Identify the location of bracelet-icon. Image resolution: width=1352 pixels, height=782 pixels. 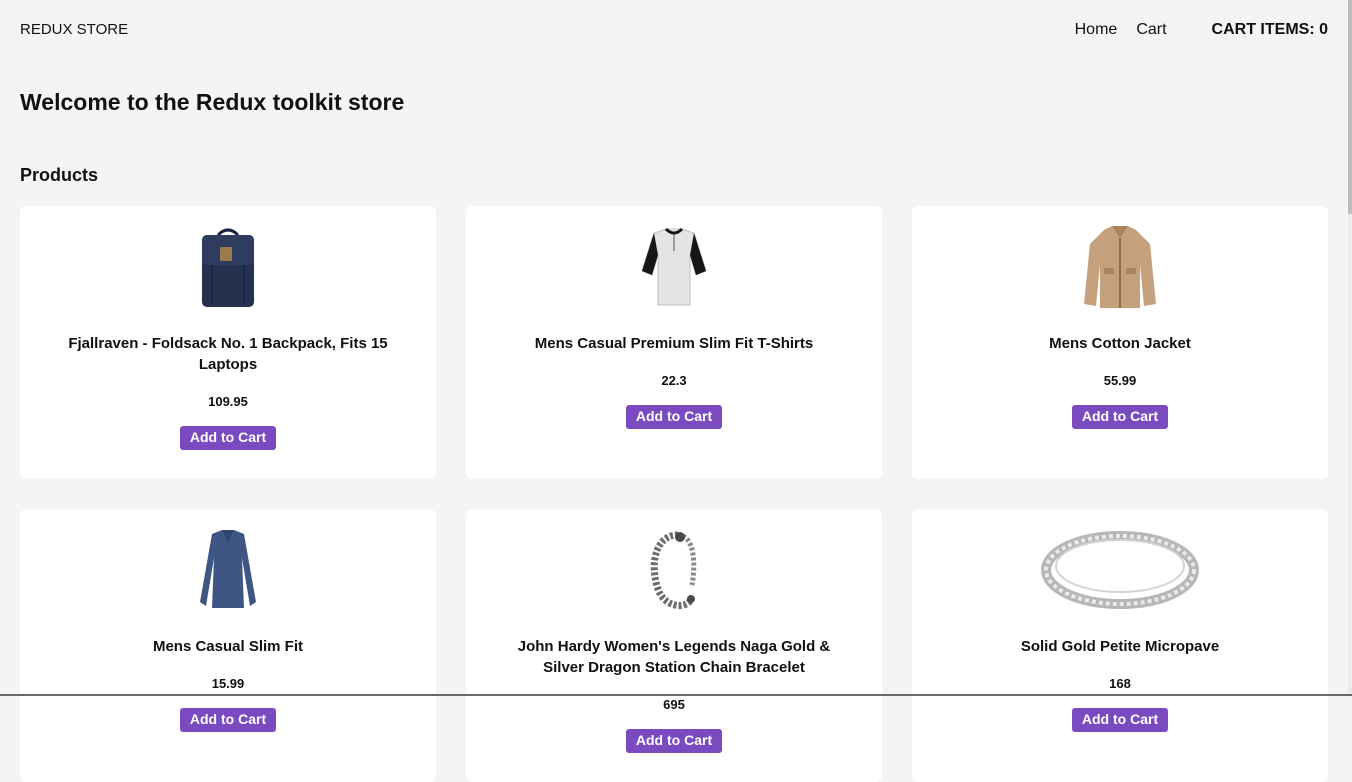
(674, 570).